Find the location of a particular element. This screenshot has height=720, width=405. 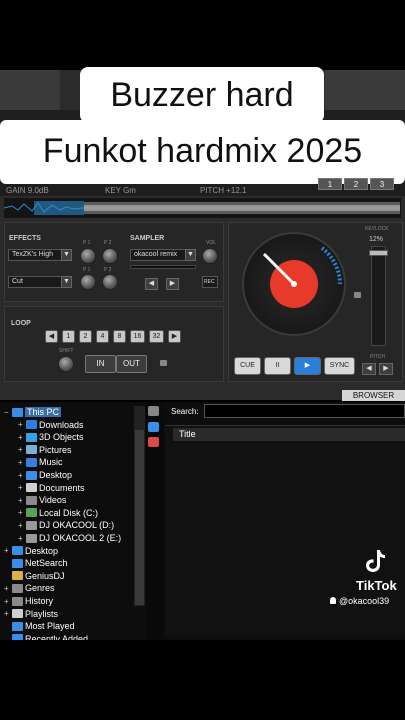

p2-label: P 2 is located at coordinates (108, 243).